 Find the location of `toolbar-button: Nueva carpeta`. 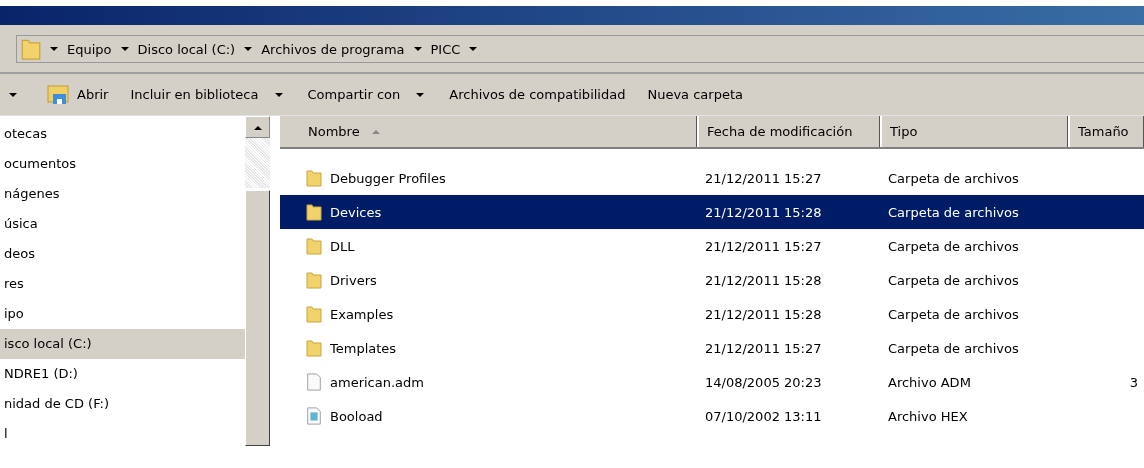

toolbar-button: Nueva carpeta is located at coordinates (695, 94).